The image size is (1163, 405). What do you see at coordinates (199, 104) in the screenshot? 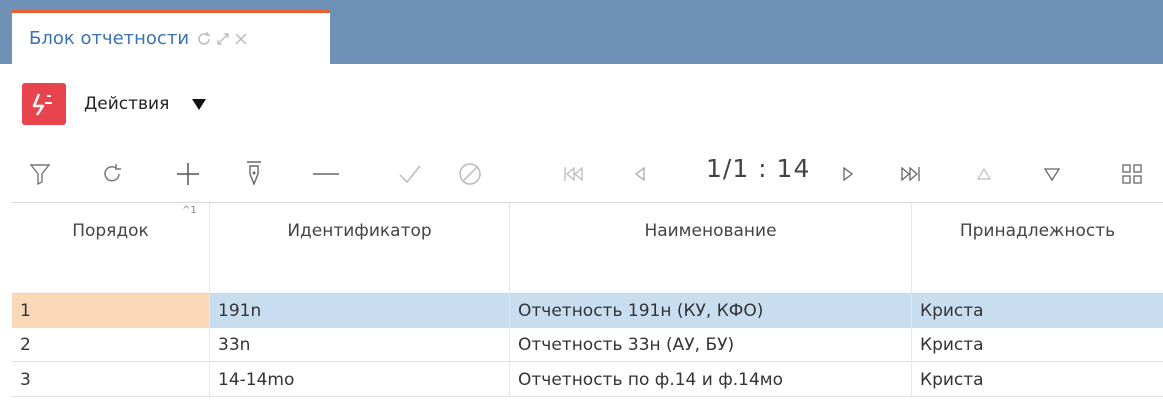
I see `dropdown-arrow-icon` at bounding box center [199, 104].